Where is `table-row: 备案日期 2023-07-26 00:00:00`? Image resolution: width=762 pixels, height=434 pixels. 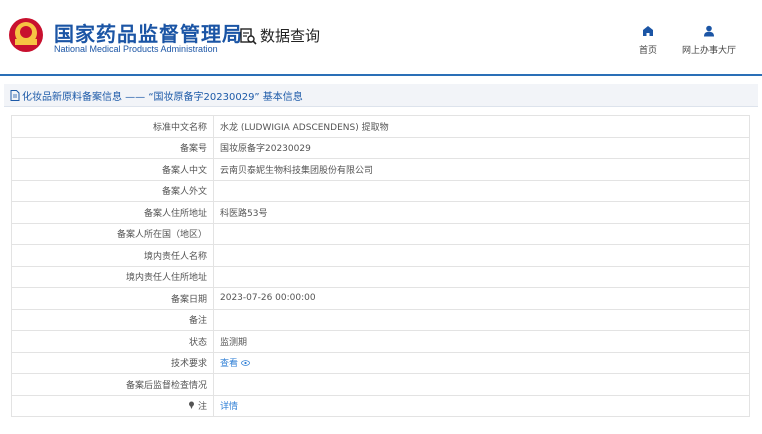
table-row: 备案日期 2023-07-26 00:00:00 is located at coordinates (380, 298).